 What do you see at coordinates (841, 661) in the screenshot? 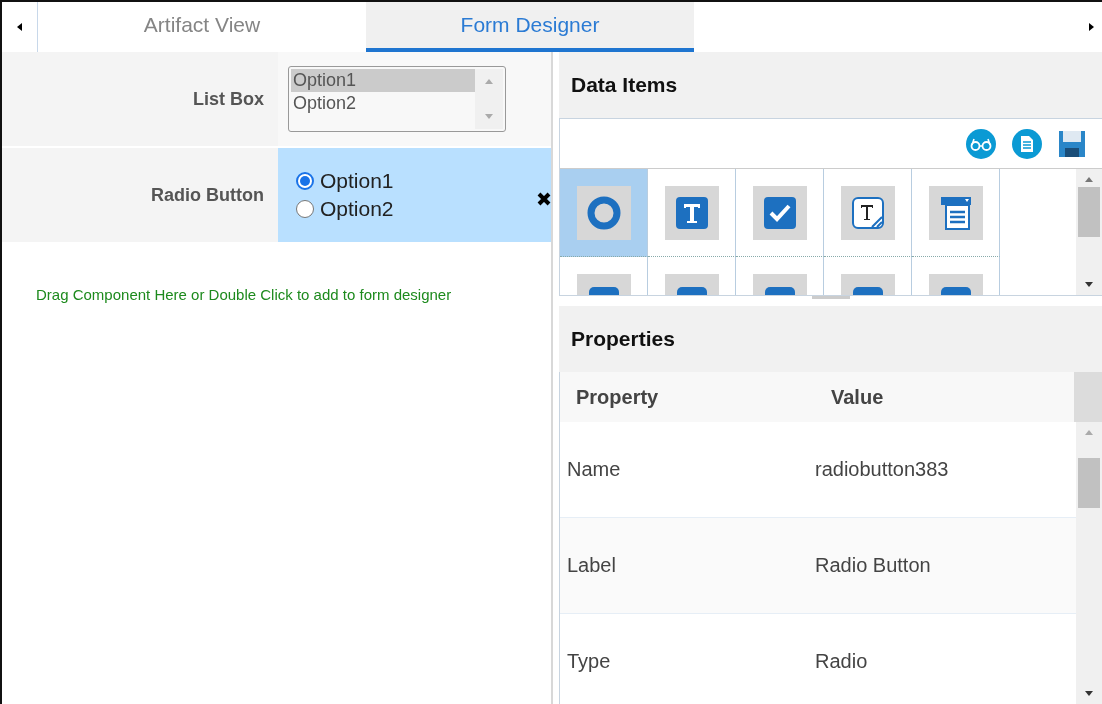
I see `table-cell: Radio` at bounding box center [841, 661].